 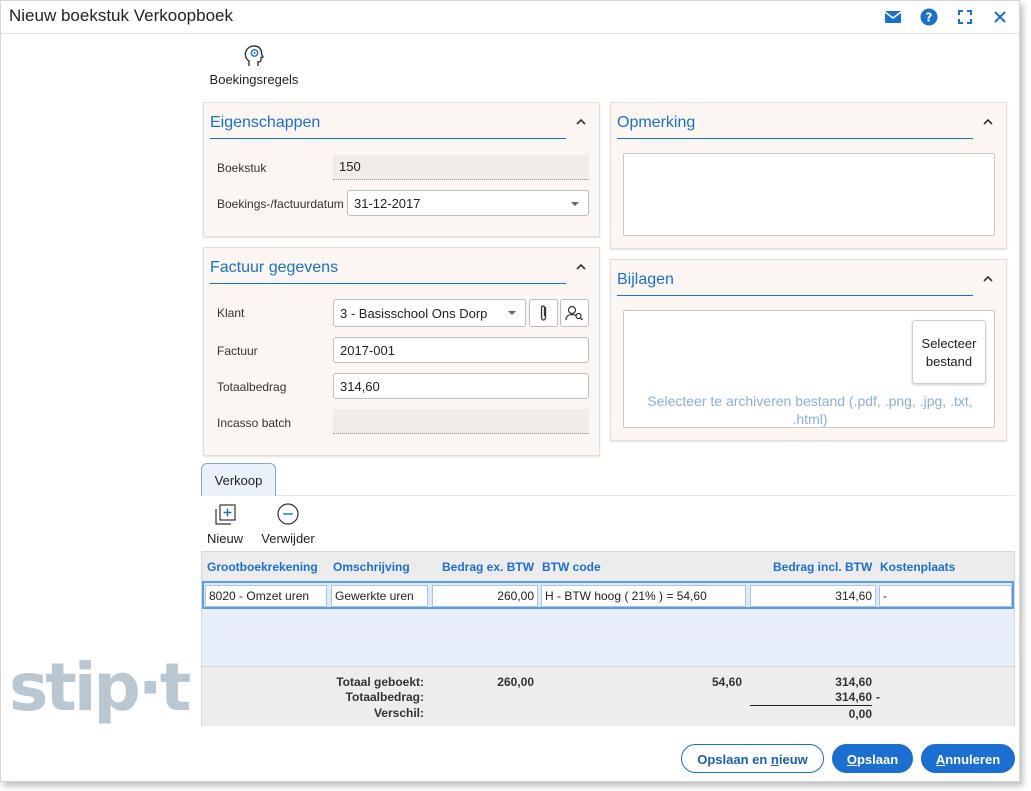 What do you see at coordinates (893, 17) in the screenshot?
I see `mail-icon` at bounding box center [893, 17].